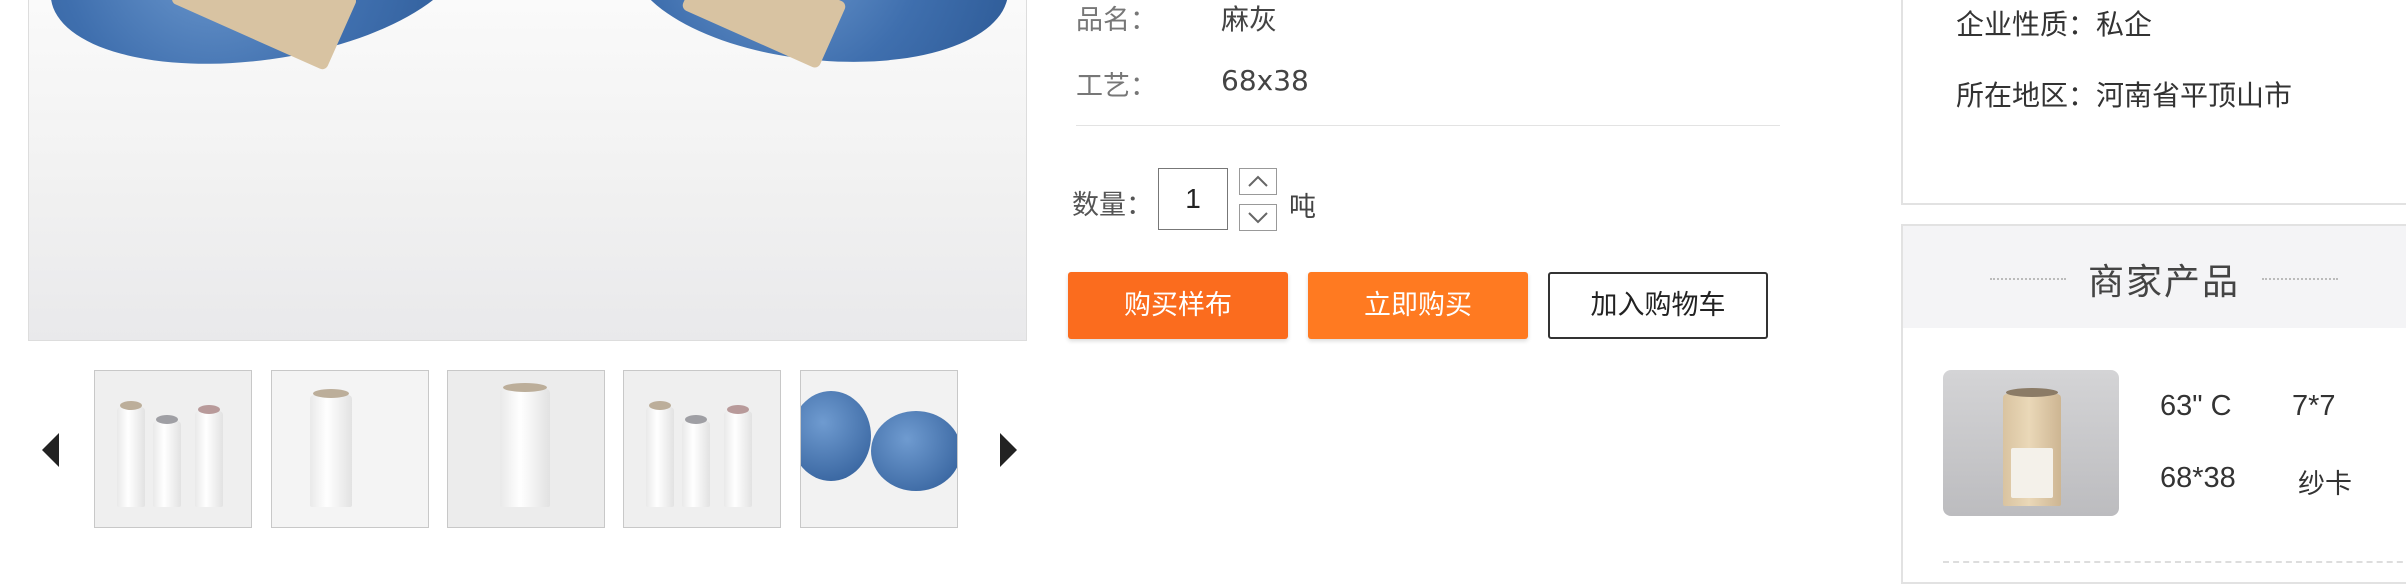 This screenshot has height=584, width=2406. I want to click on quantity-unit: 吨, so click(1302, 207).